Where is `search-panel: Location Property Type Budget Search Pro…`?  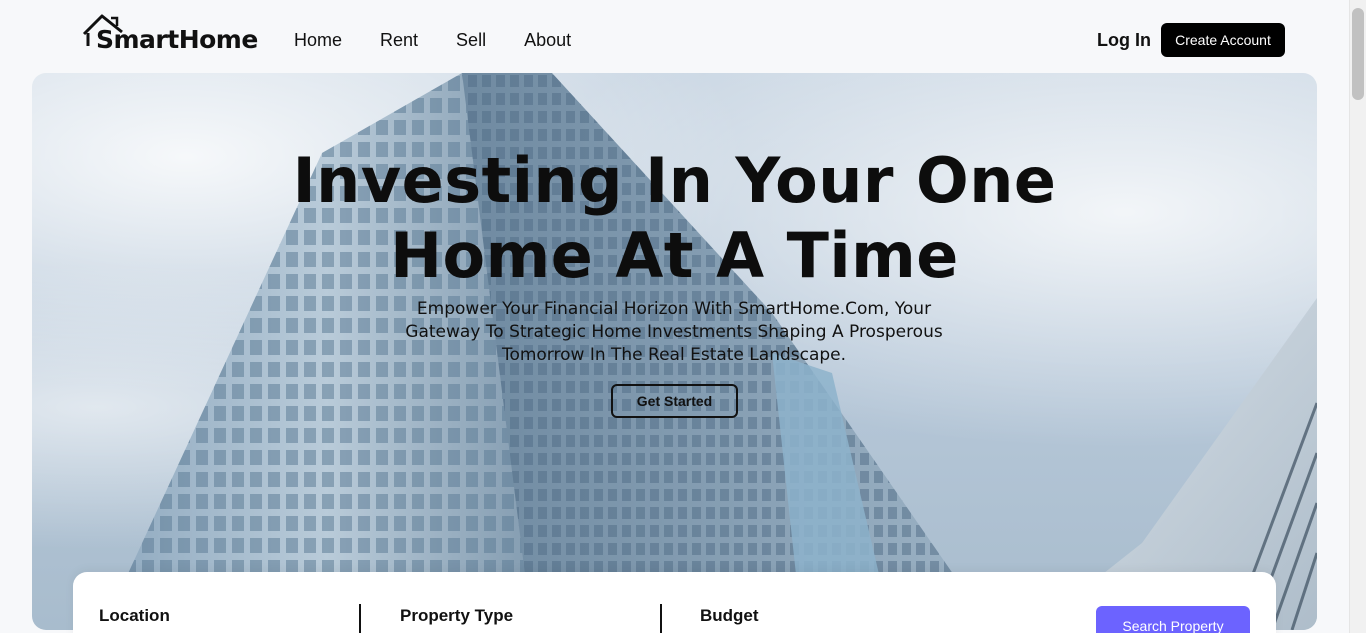
search-panel: Location Property Type Budget Search Pro… is located at coordinates (674, 602).